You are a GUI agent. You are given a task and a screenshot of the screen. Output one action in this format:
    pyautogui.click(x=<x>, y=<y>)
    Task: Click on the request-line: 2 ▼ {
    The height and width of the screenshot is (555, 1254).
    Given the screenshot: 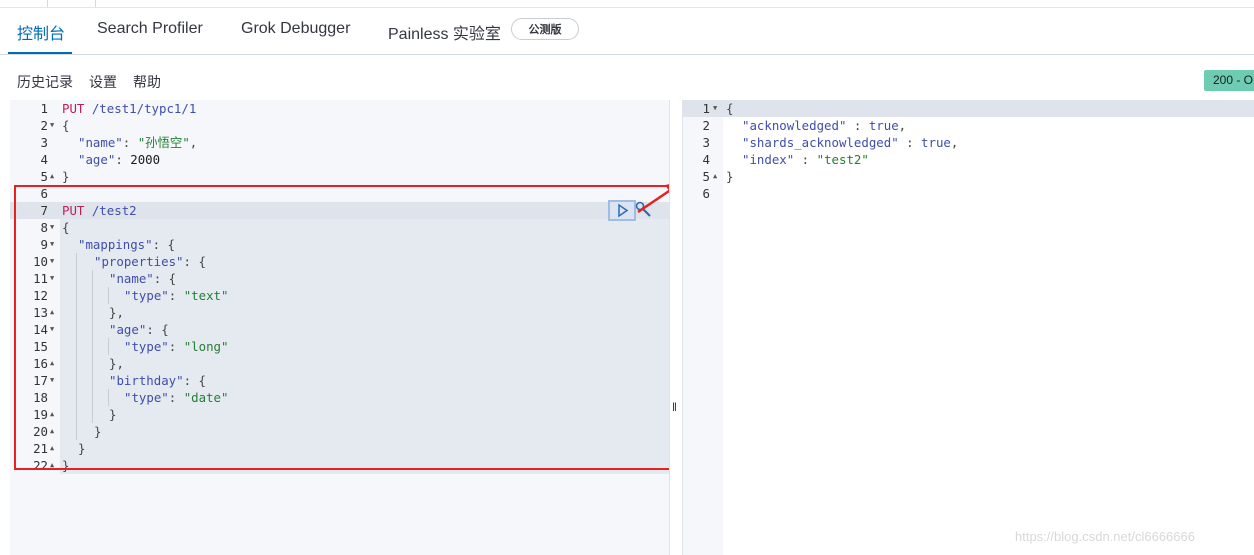 What is the action you would take?
    pyautogui.click(x=339, y=125)
    